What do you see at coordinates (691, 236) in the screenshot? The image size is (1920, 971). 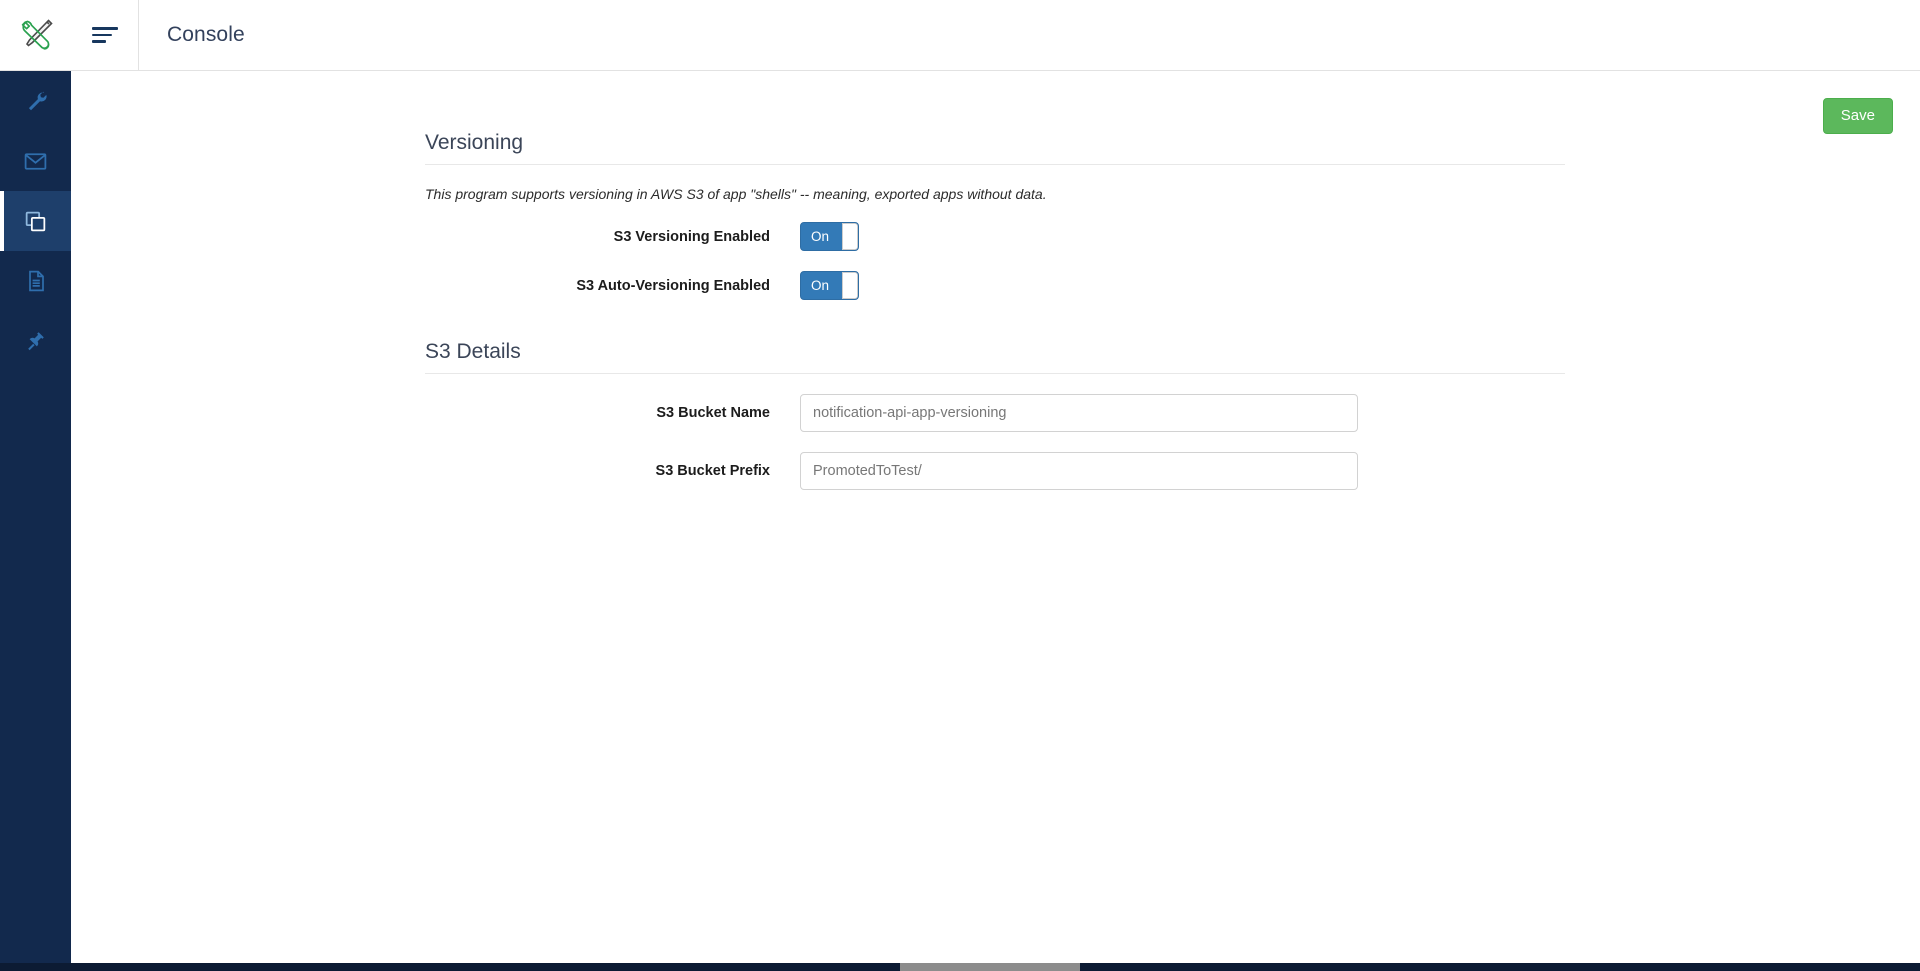 I see `label-s3-versioning-enabled: S3 Versioning Enabled` at bounding box center [691, 236].